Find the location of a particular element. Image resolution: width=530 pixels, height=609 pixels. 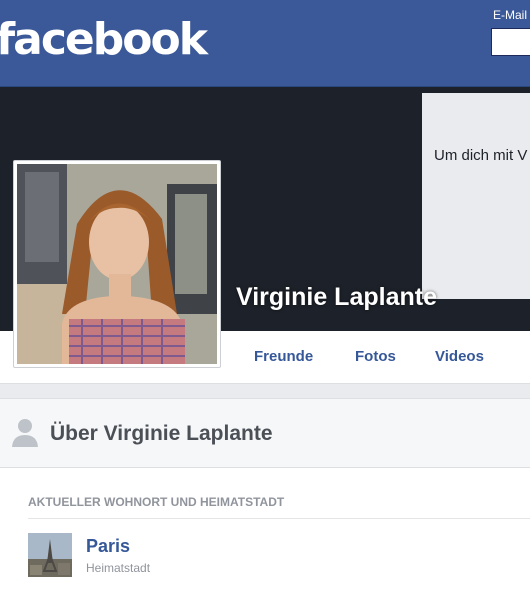

about-header: Über Virginie Laplante is located at coordinates (265, 433).